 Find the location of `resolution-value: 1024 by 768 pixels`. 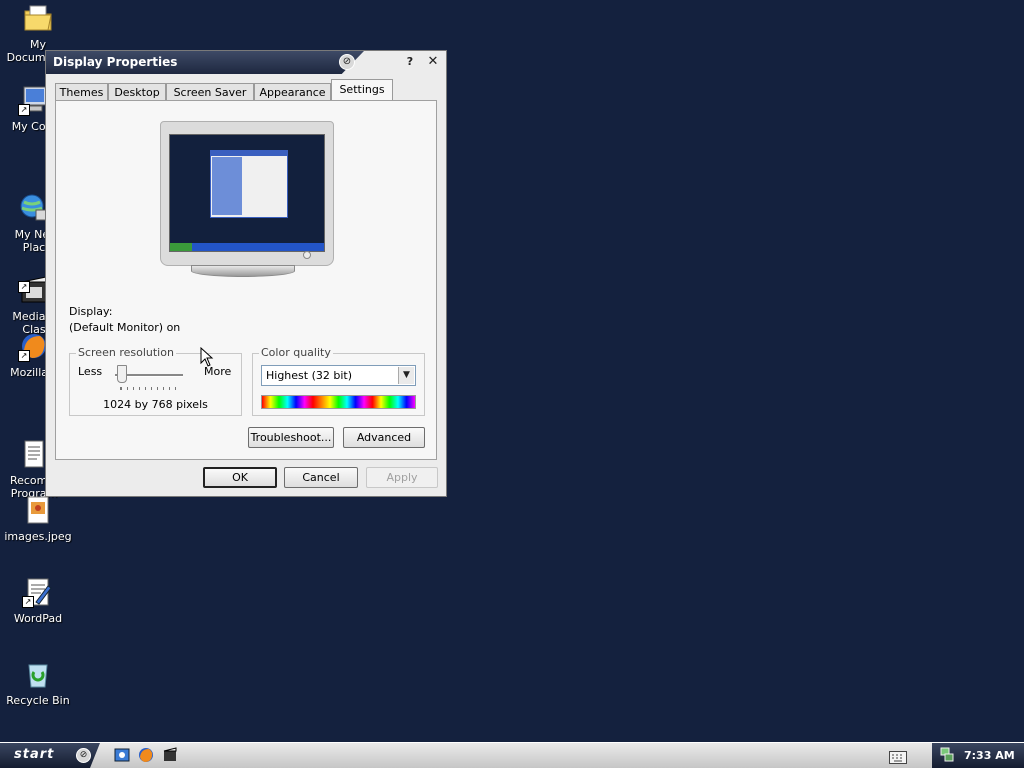

resolution-value: 1024 by 768 pixels is located at coordinates (155, 404).